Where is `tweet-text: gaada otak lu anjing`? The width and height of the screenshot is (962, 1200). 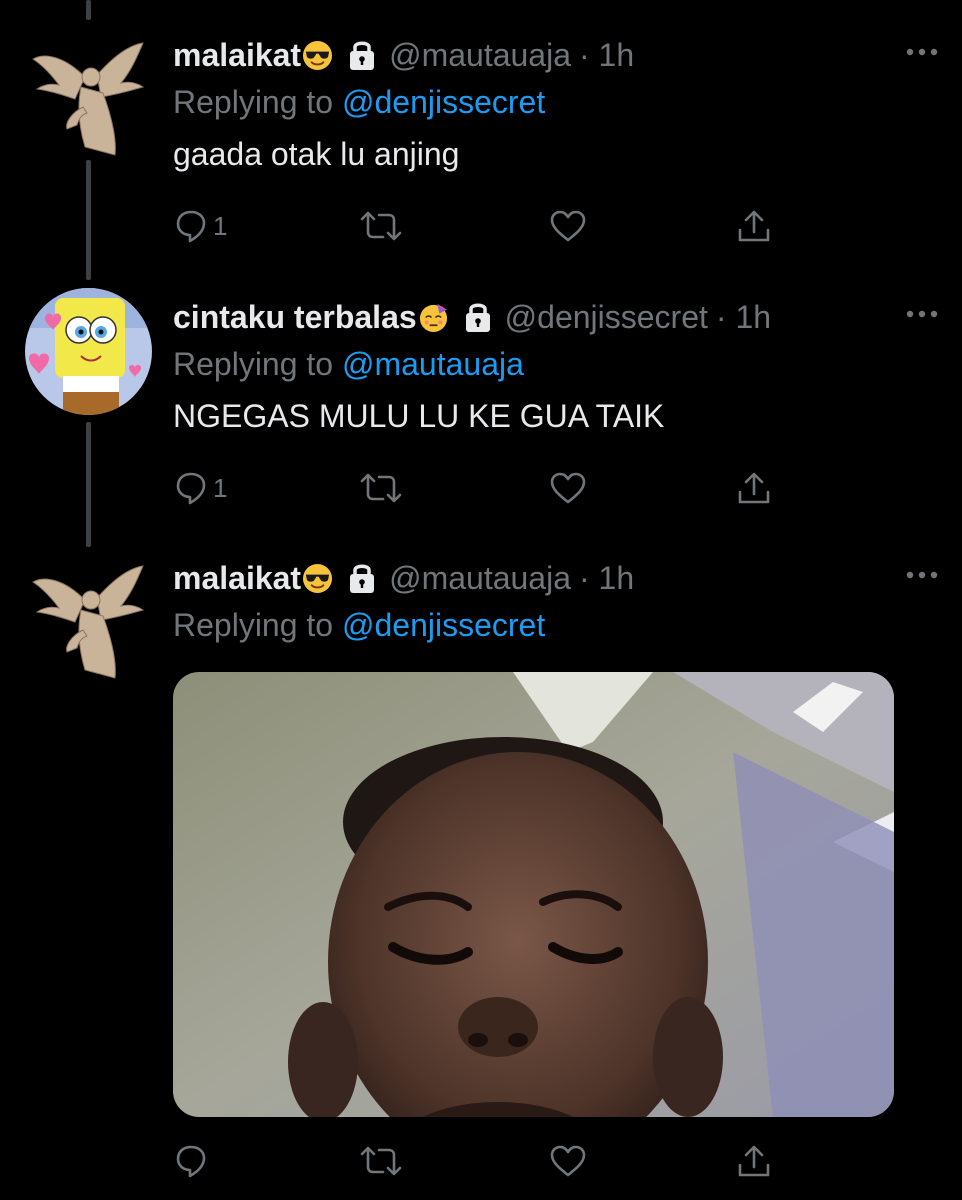 tweet-text: gaada otak lu anjing is located at coordinates (316, 154).